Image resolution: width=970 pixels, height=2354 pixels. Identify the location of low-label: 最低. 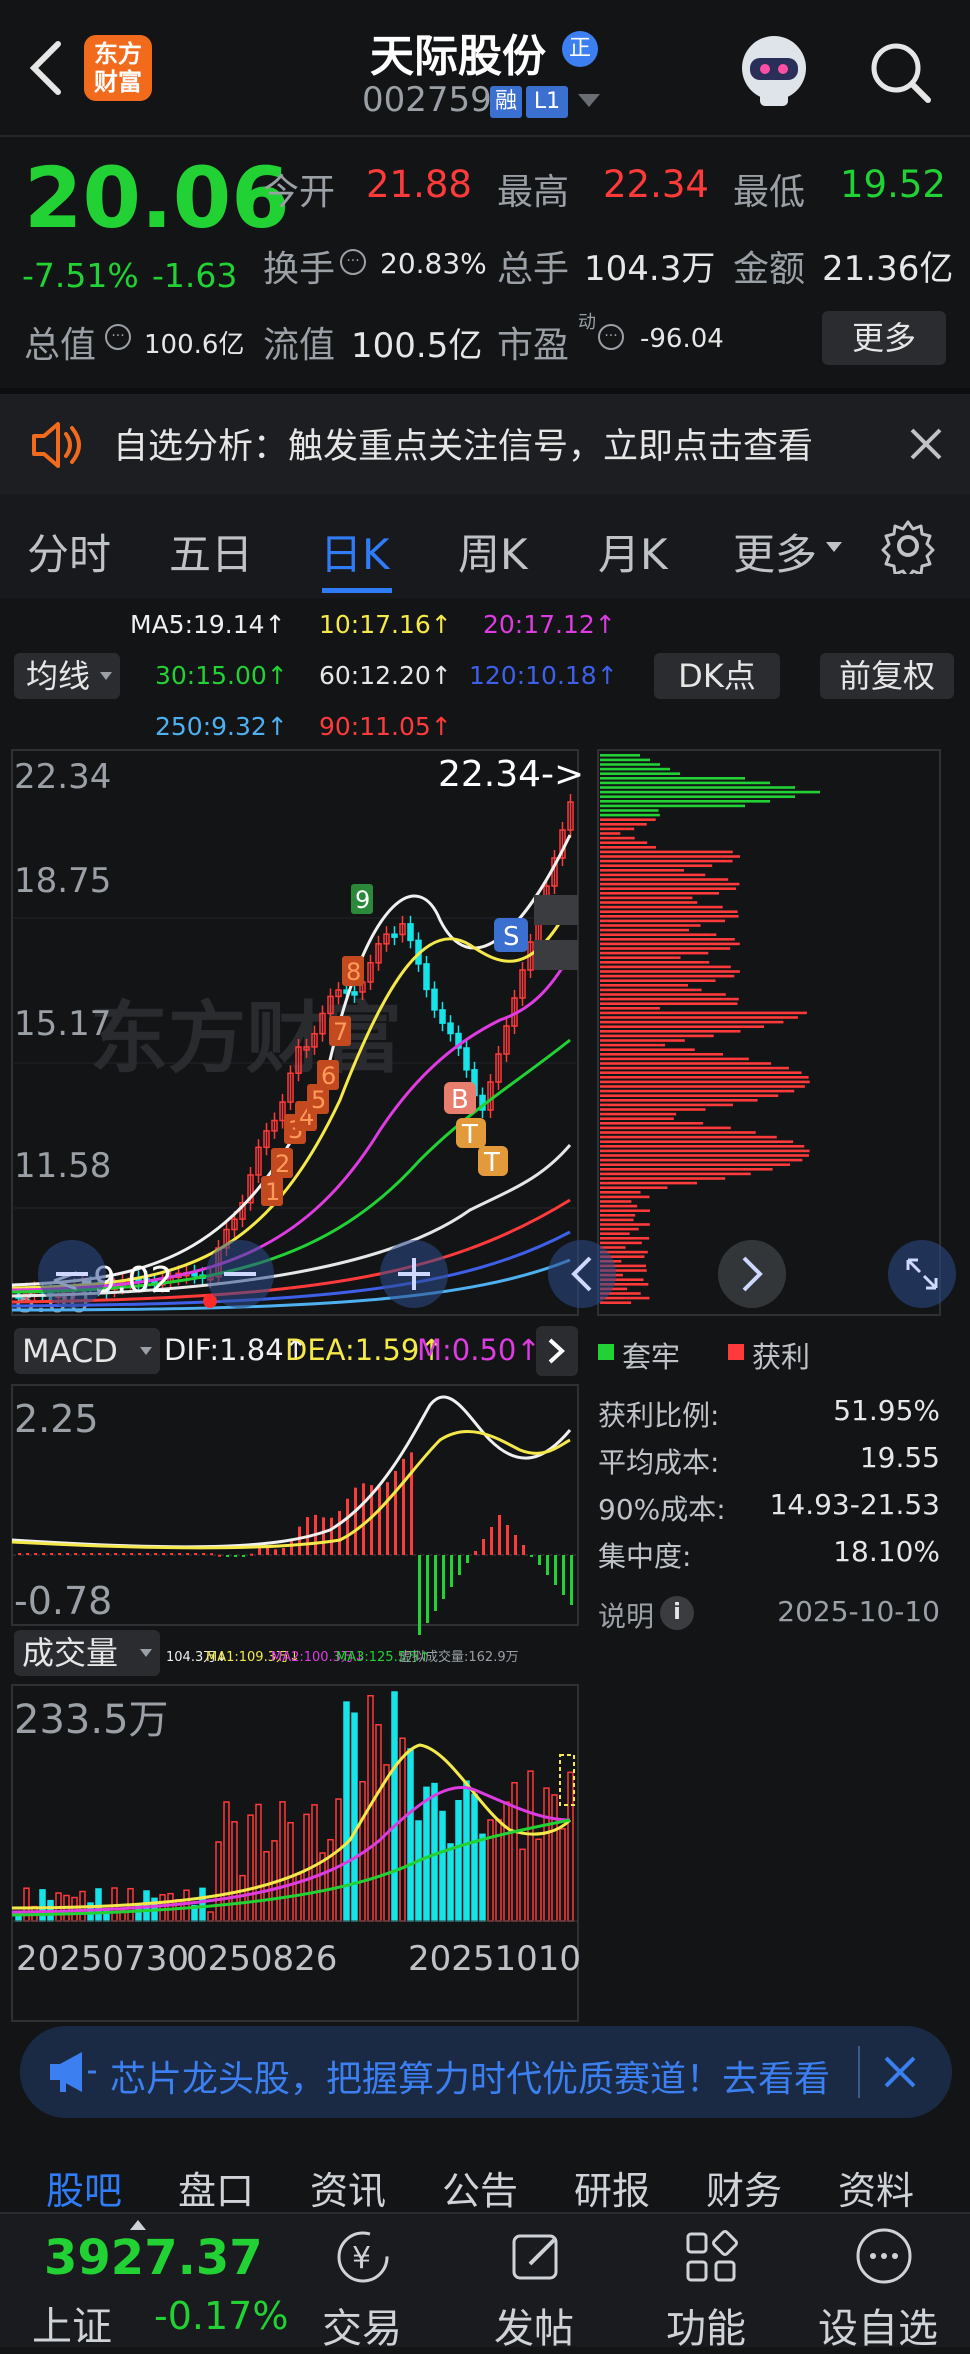
(769, 192).